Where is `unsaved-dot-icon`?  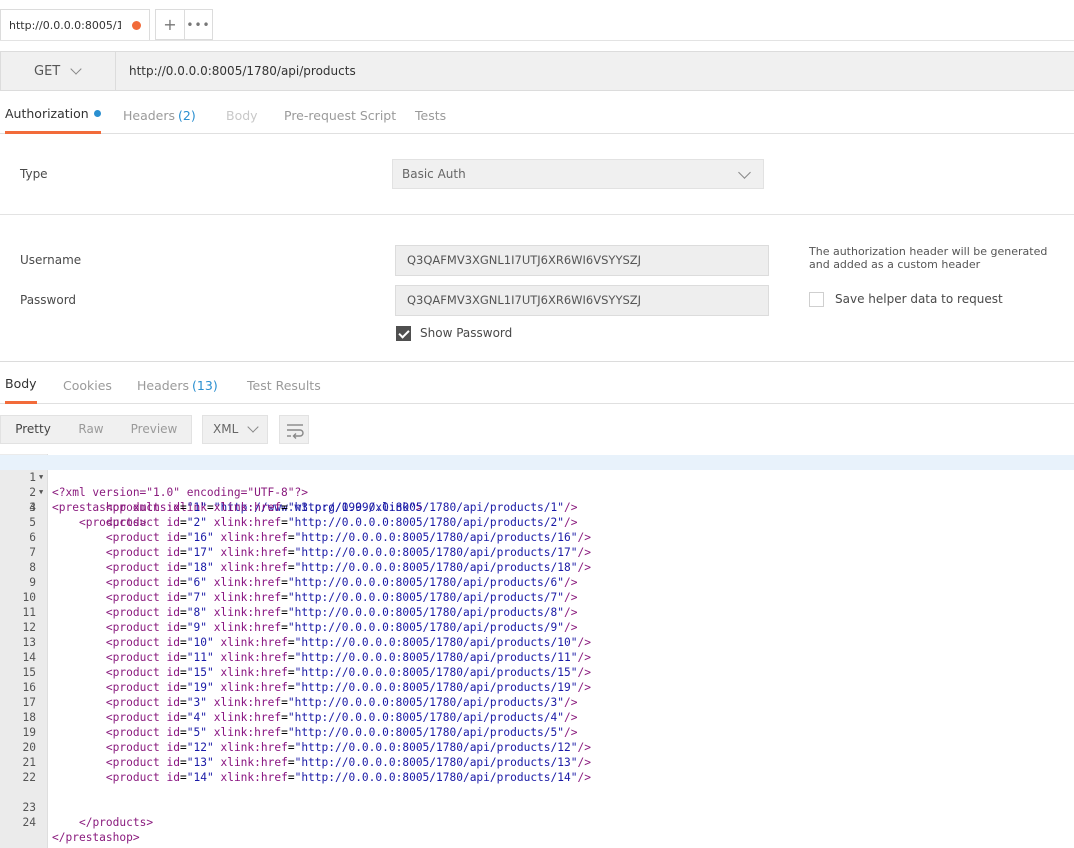
unsaved-dot-icon is located at coordinates (136, 25).